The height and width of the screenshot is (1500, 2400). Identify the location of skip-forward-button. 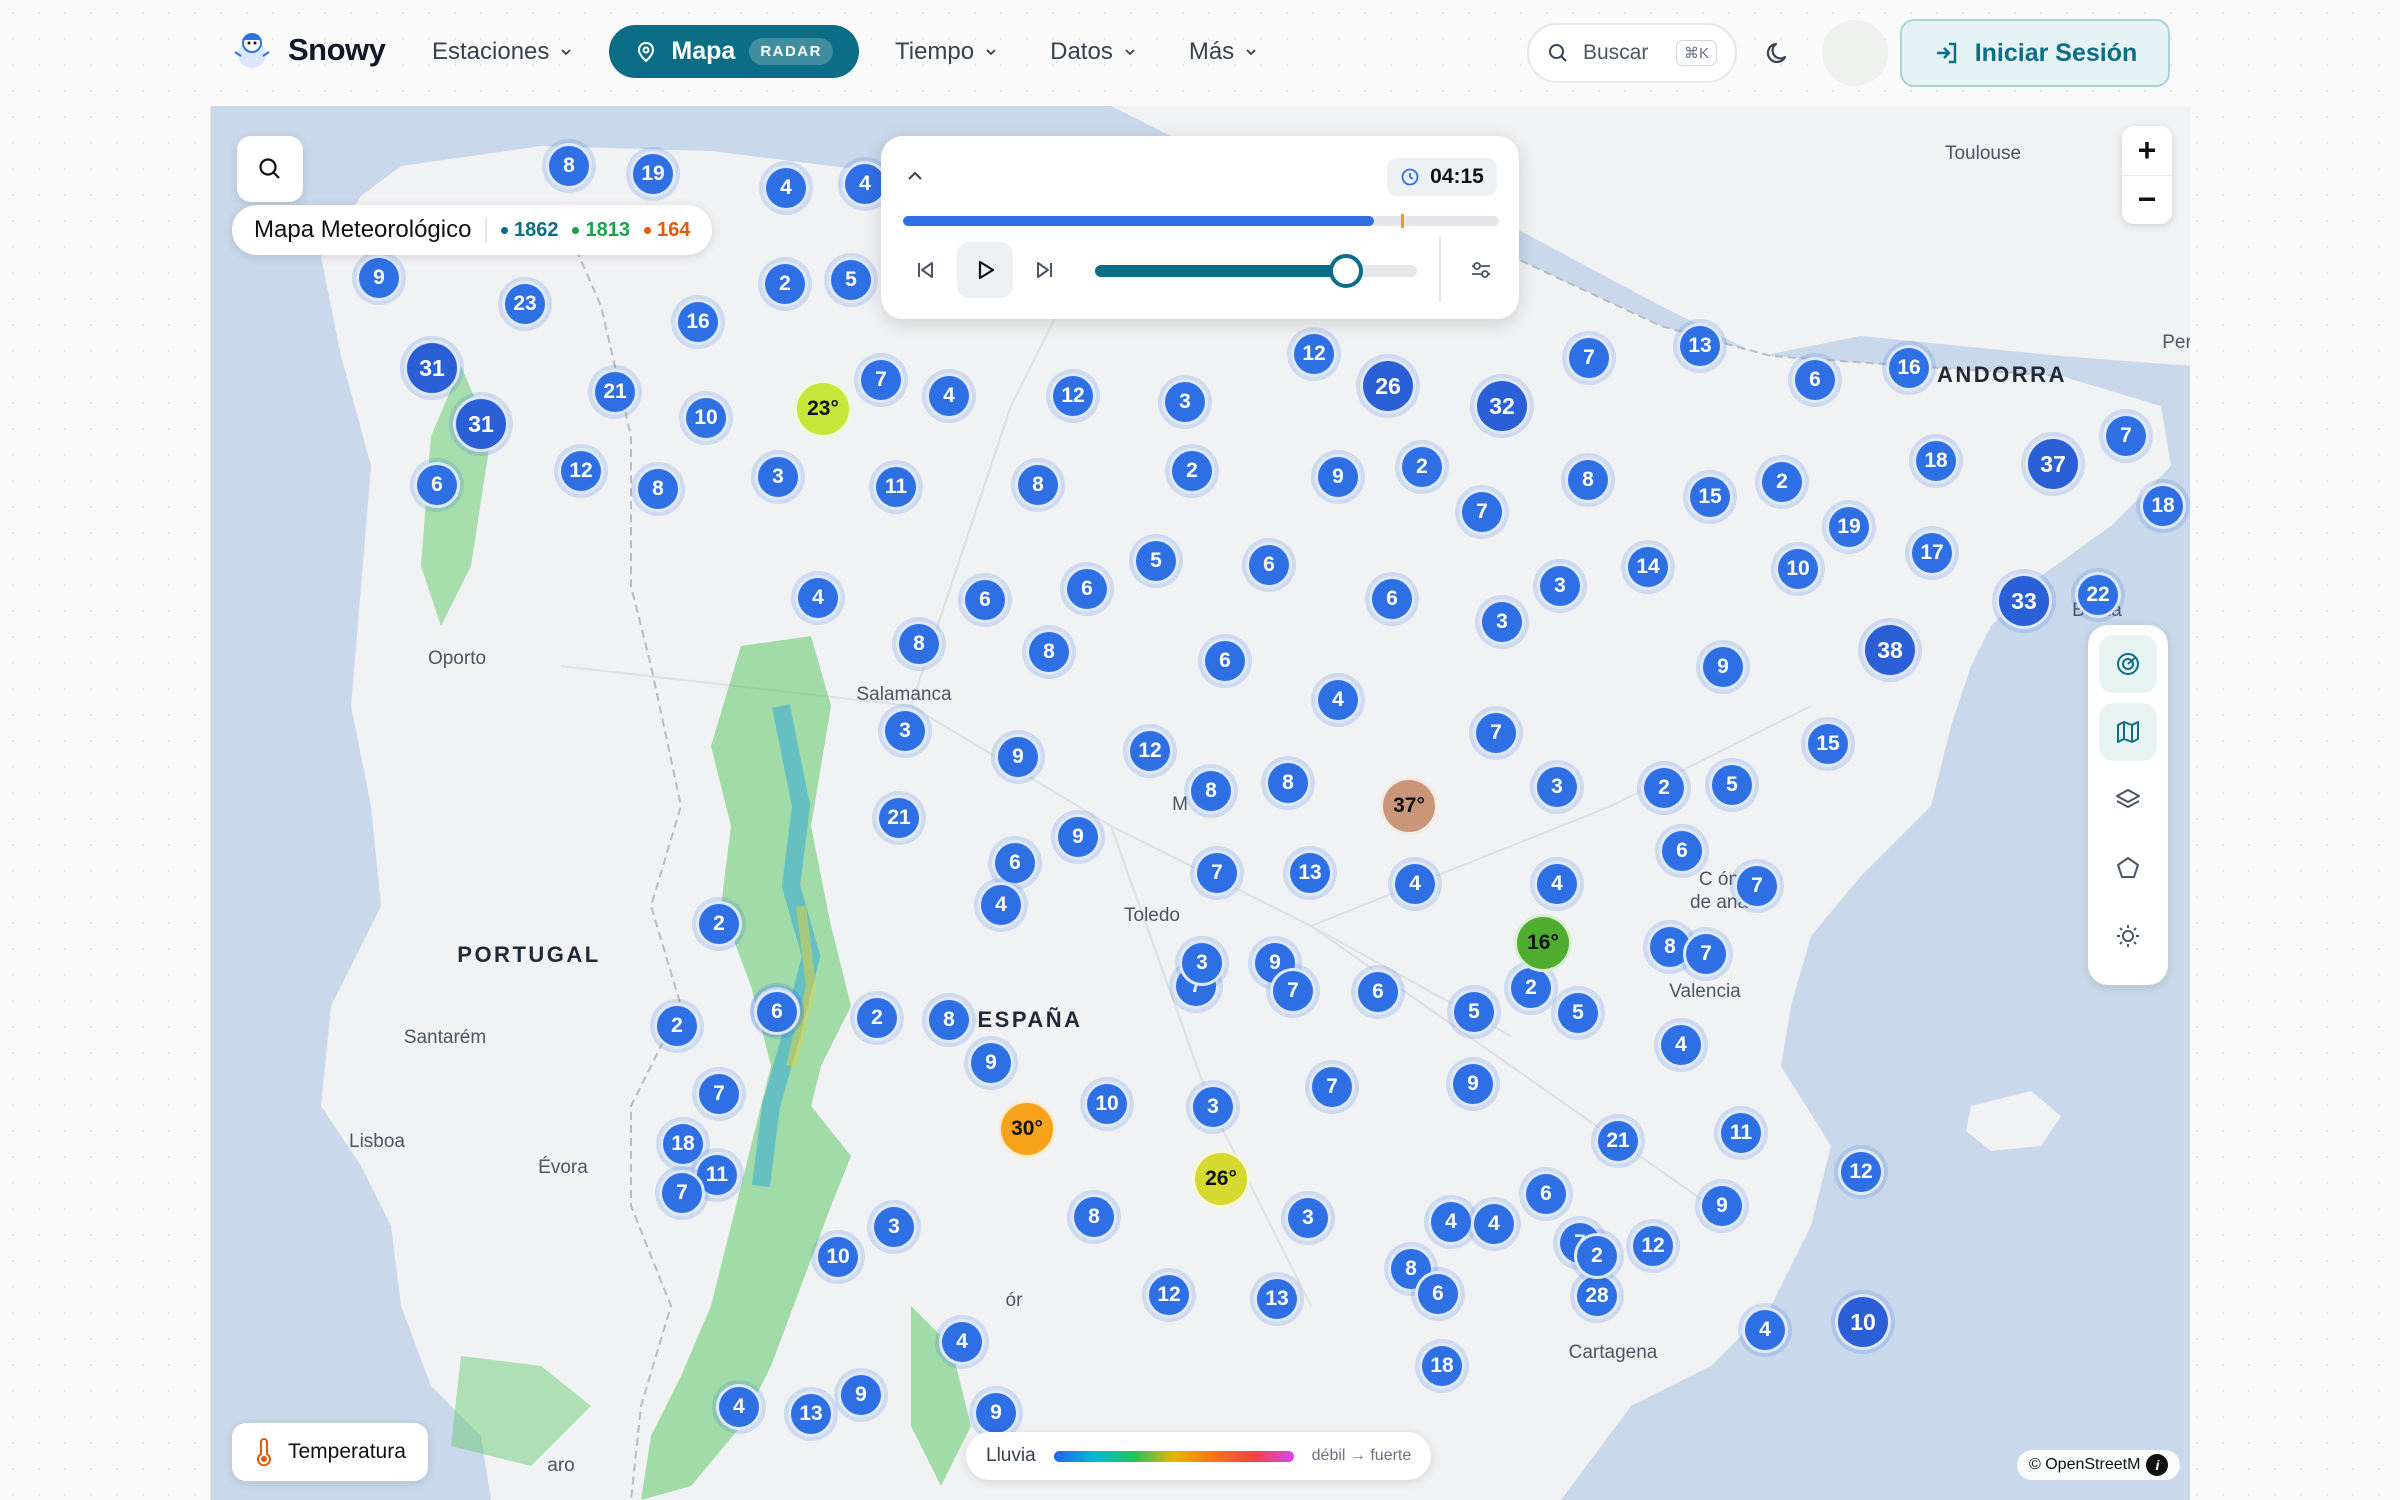
(1045, 270).